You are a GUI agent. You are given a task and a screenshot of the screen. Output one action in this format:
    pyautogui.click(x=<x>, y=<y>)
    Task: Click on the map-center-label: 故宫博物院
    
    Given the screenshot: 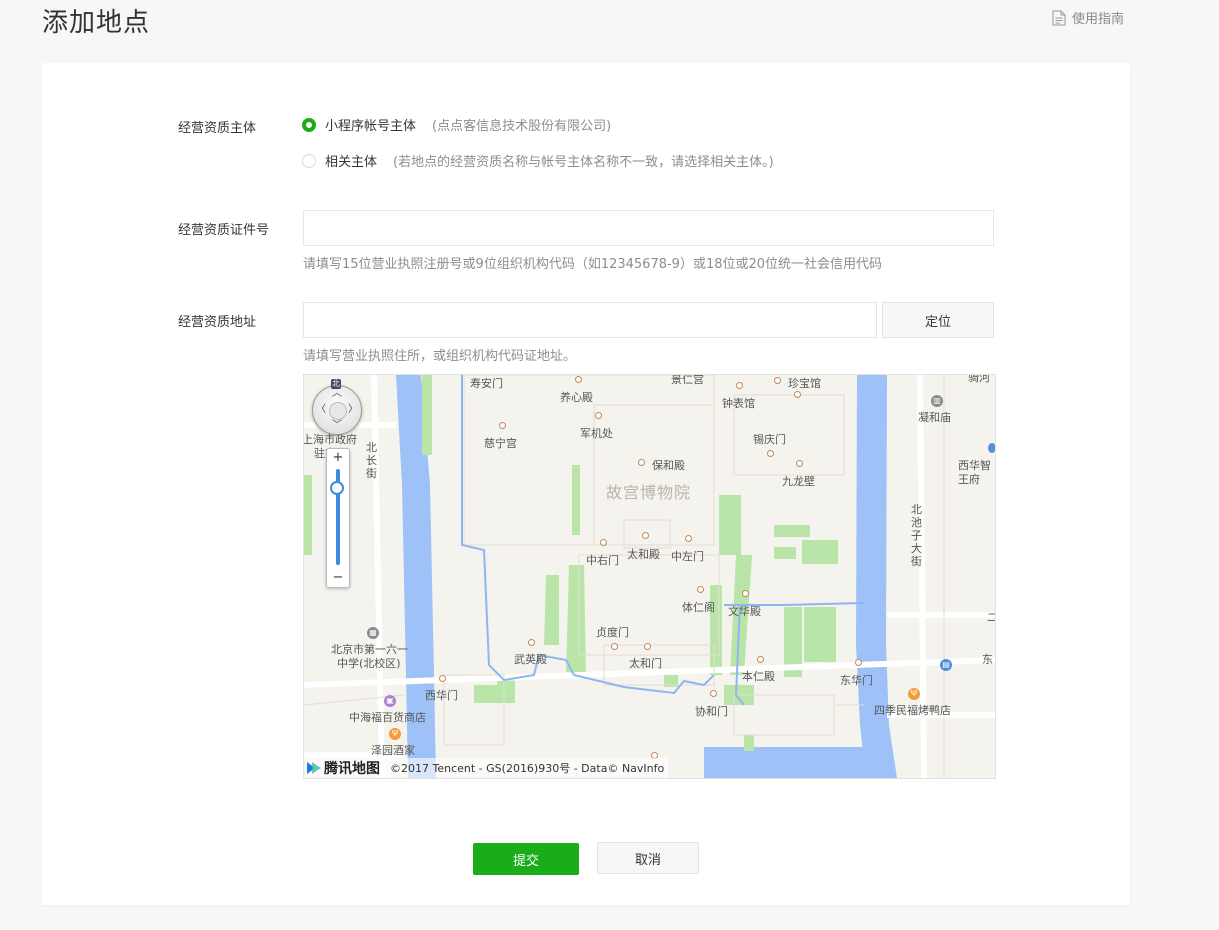 What is the action you would take?
    pyautogui.click(x=649, y=492)
    